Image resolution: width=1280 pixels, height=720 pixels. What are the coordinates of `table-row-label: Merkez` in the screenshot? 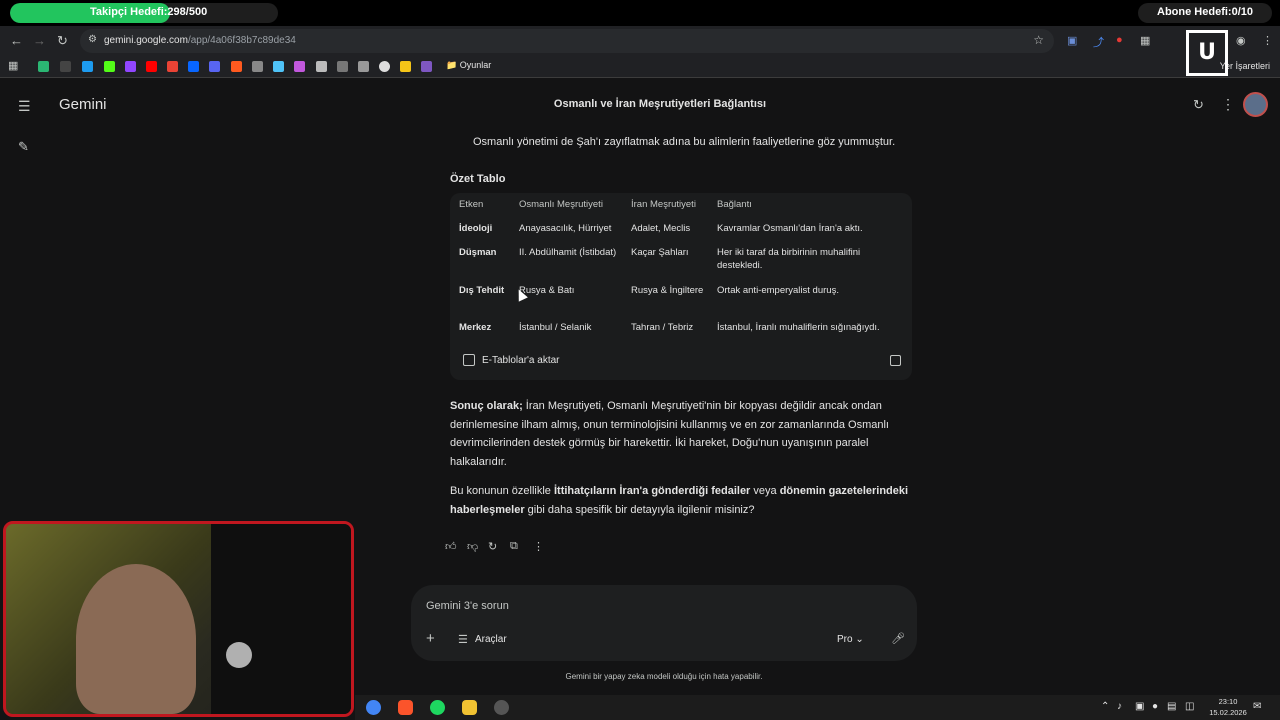 It's located at (475, 327).